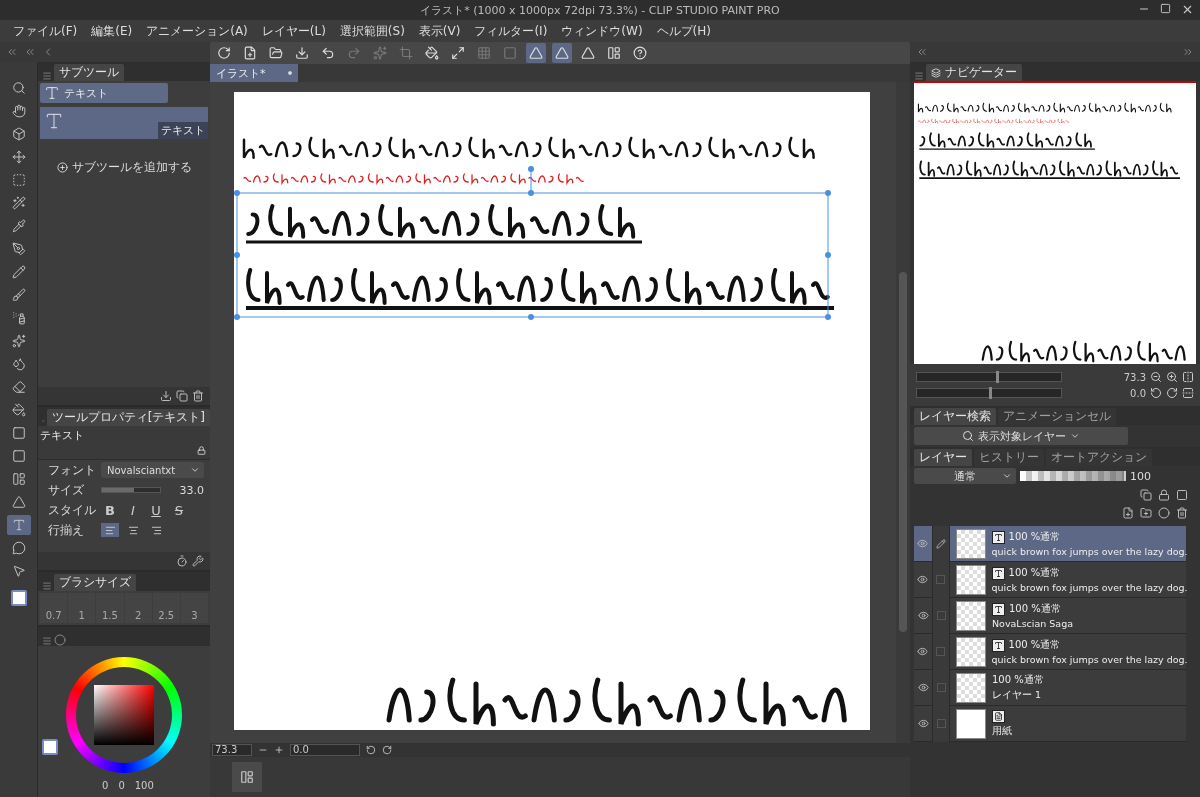 The image size is (1200, 797). Describe the element at coordinates (18, 341) in the screenshot. I see `sparkles-icon` at that location.